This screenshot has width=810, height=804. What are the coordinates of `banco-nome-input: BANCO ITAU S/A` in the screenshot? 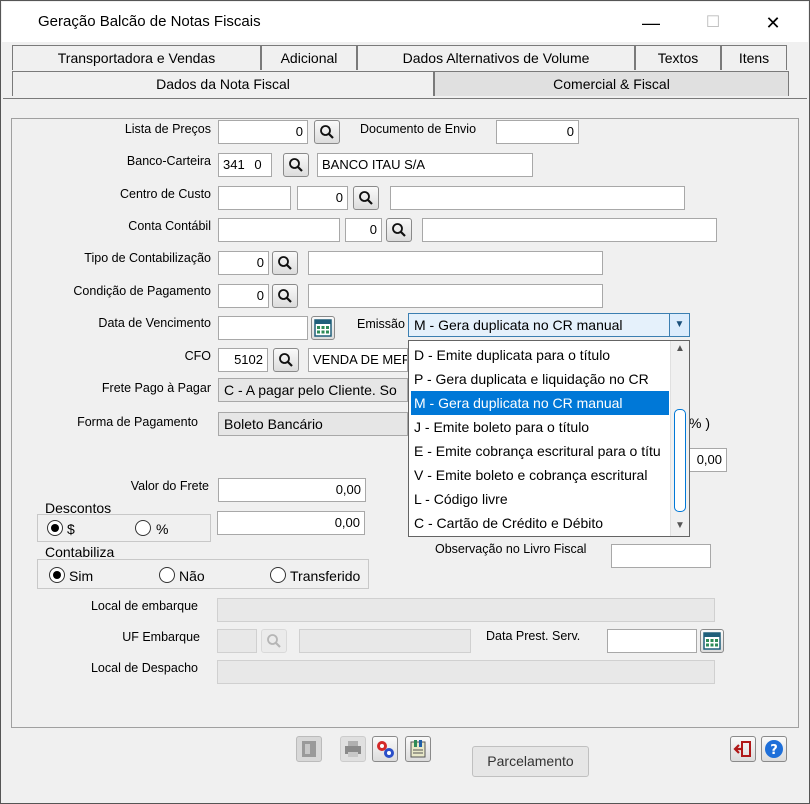 It's located at (425, 165).